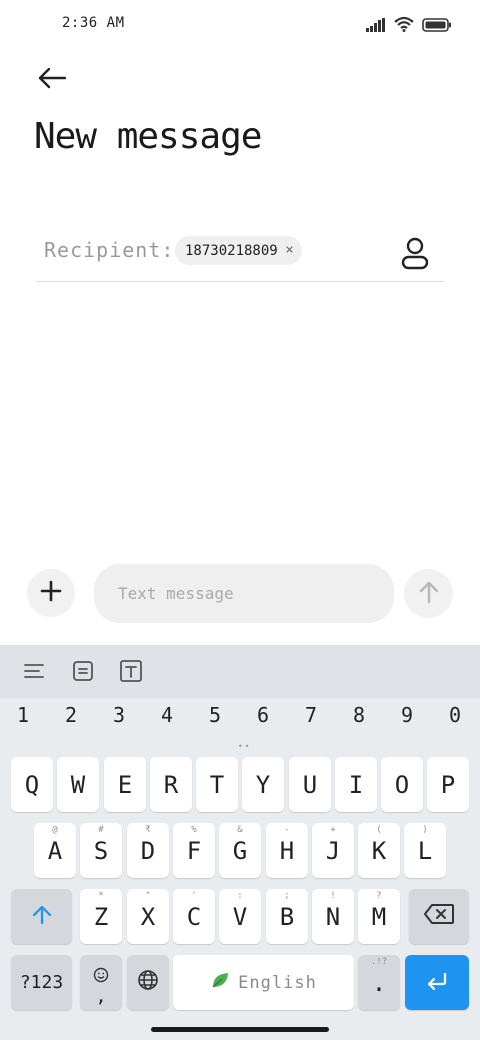 Image resolution: width=480 pixels, height=1040 pixels. What do you see at coordinates (194, 830) in the screenshot?
I see `key-hint: %` at bounding box center [194, 830].